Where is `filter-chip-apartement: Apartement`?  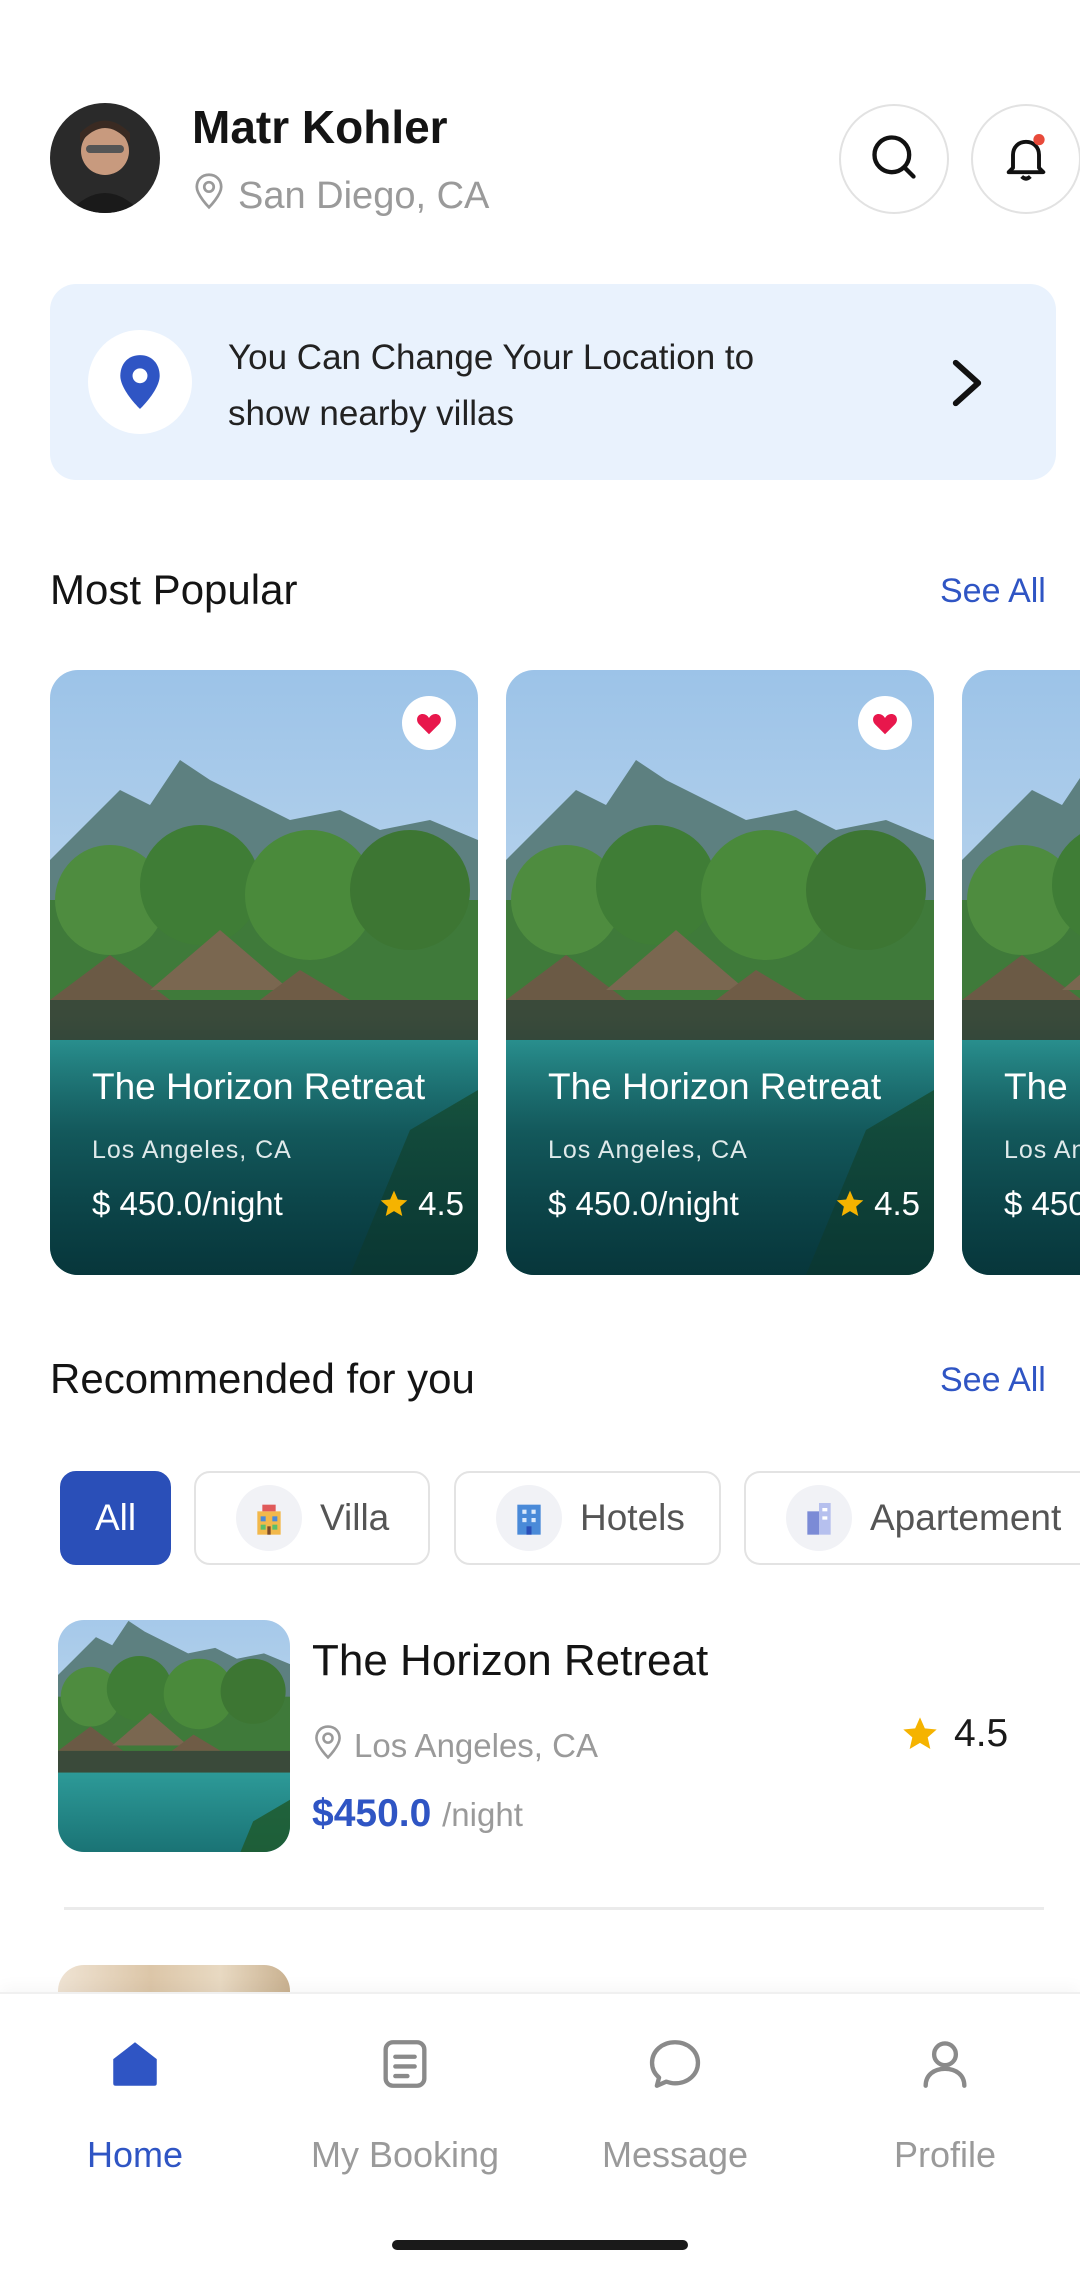
filter-chip-apartement: Apartement is located at coordinates (912, 1518).